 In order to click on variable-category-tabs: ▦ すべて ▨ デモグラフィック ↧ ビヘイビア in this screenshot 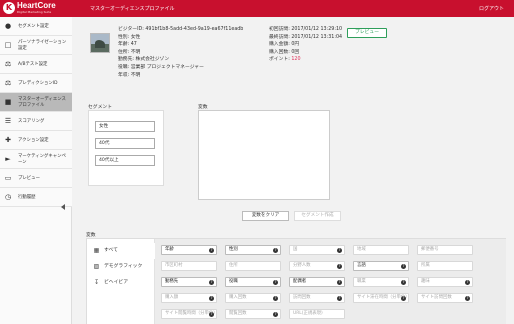, I will do `click(121, 281)`.